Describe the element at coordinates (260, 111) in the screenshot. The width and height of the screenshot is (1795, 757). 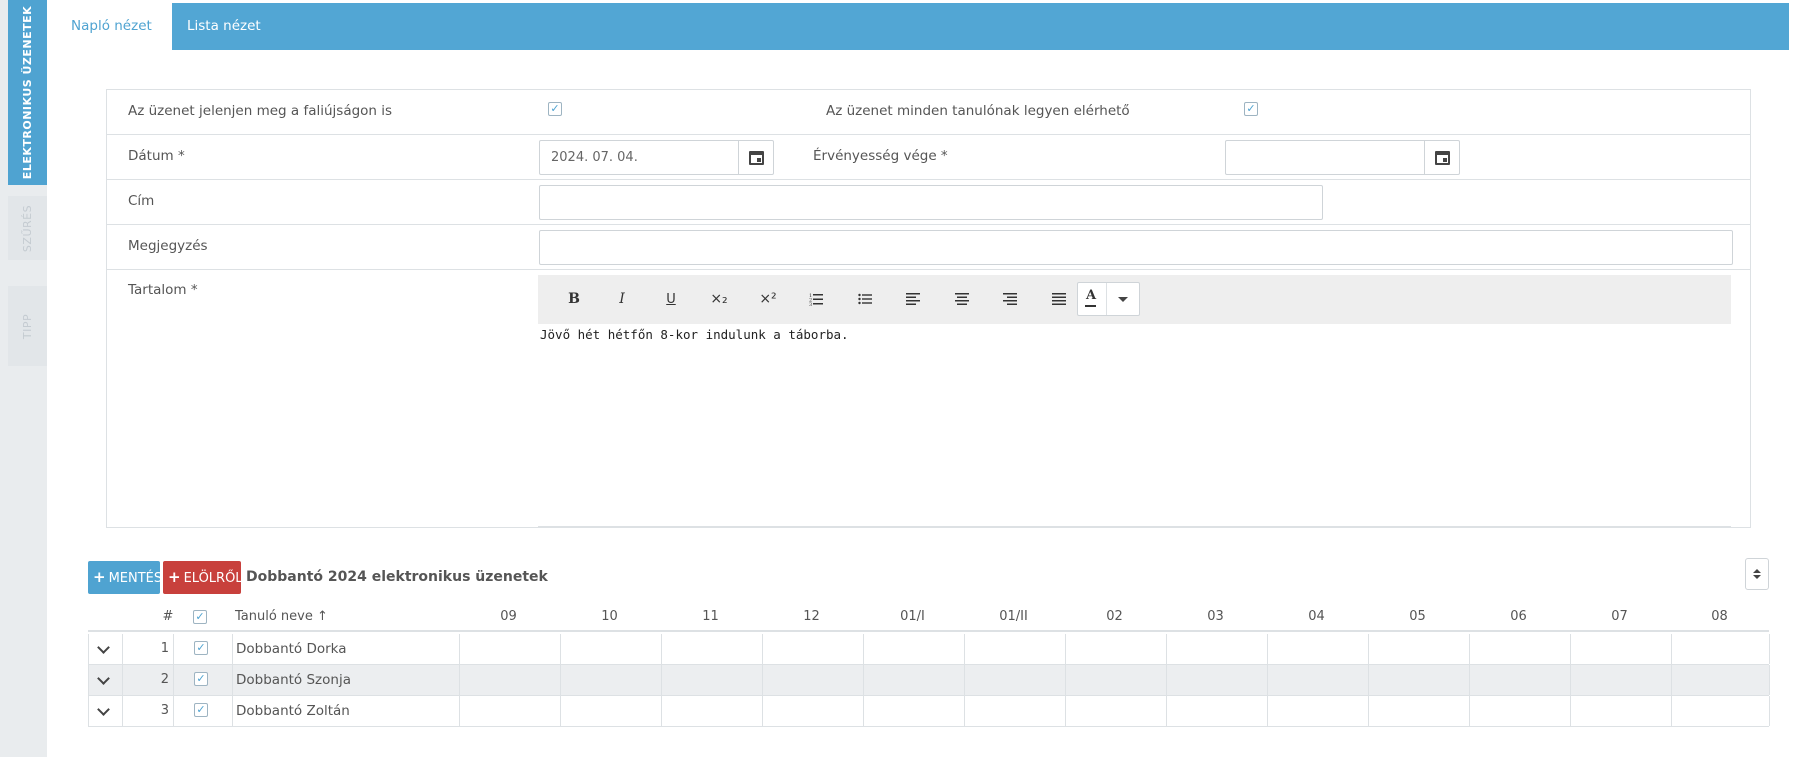
I see `wall-label: Az üzenet jelenjen meg a faliújságon is` at that location.